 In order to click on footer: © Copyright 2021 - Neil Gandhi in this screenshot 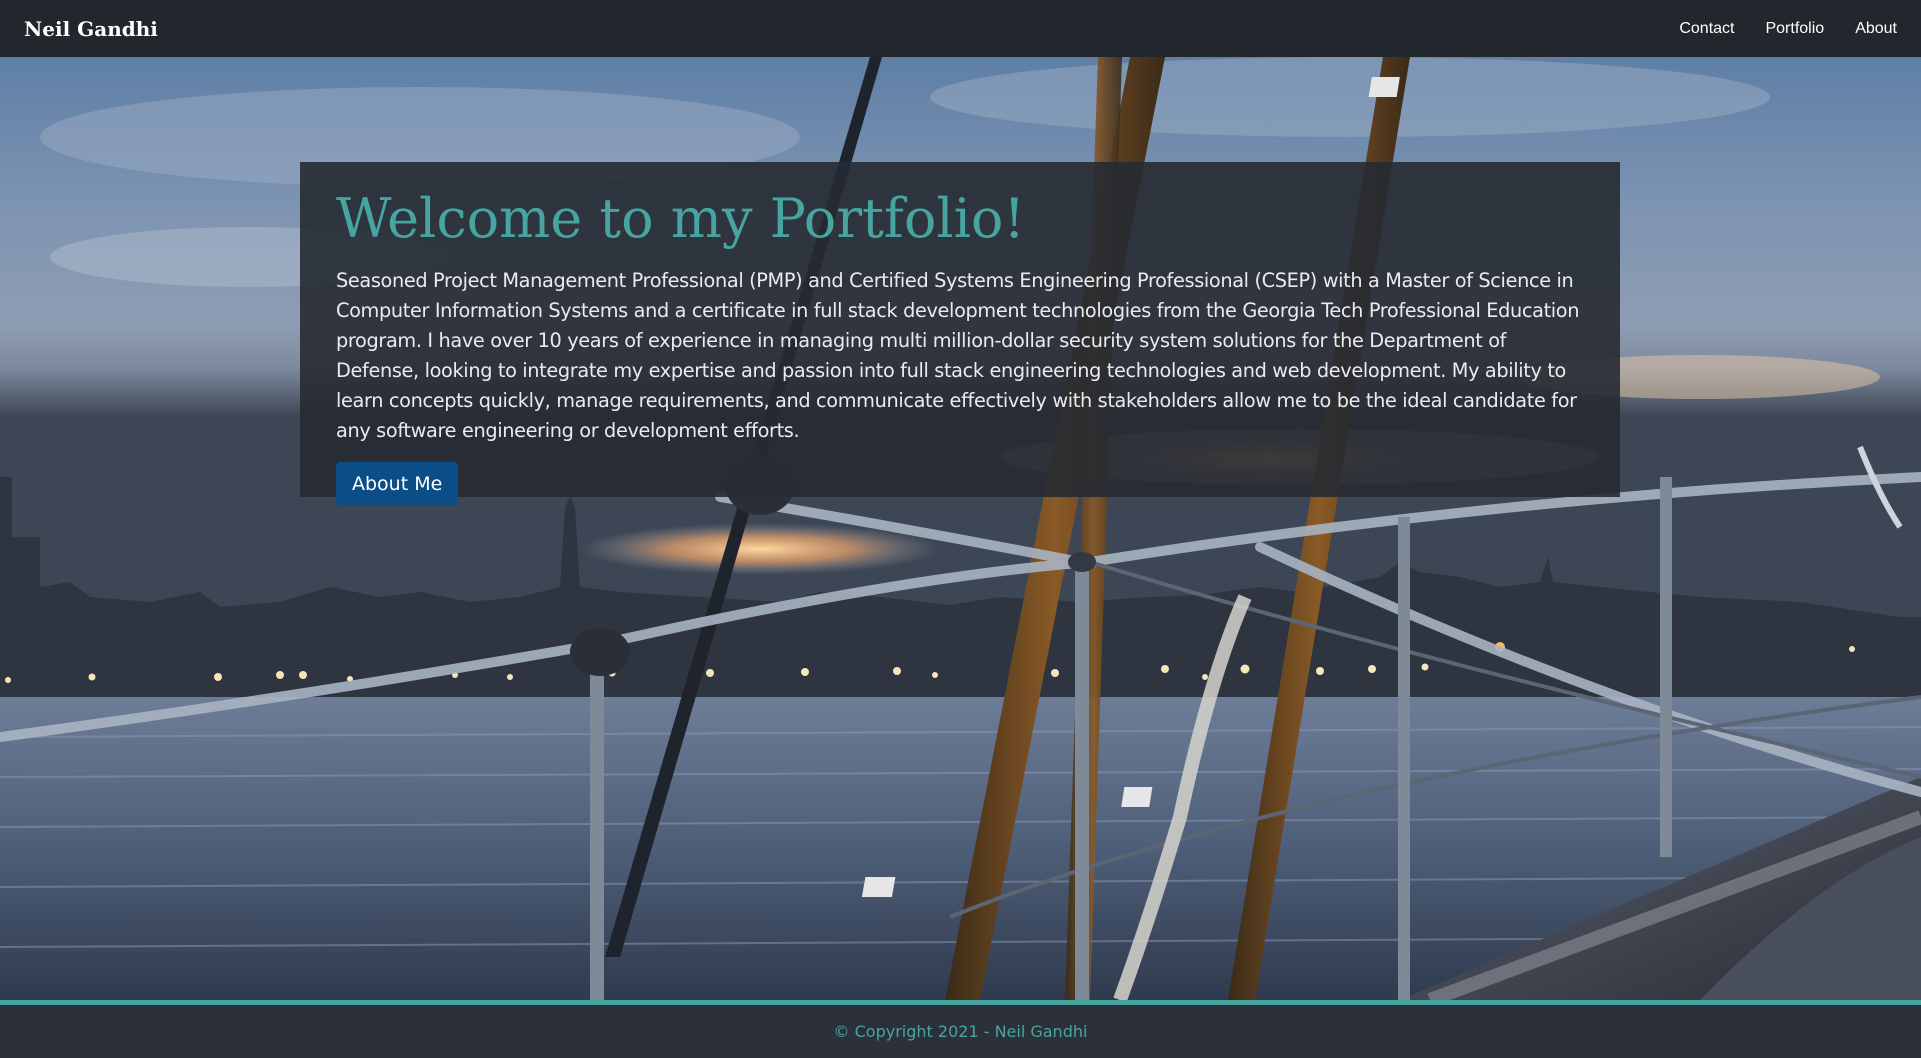, I will do `click(960, 1029)`.